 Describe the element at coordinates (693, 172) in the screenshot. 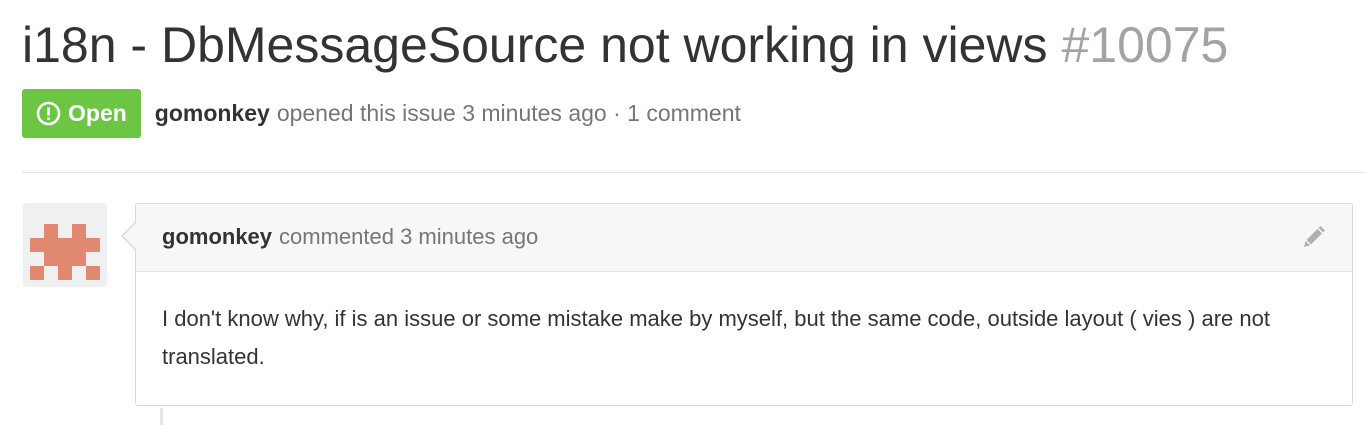

I see `header-divider` at that location.